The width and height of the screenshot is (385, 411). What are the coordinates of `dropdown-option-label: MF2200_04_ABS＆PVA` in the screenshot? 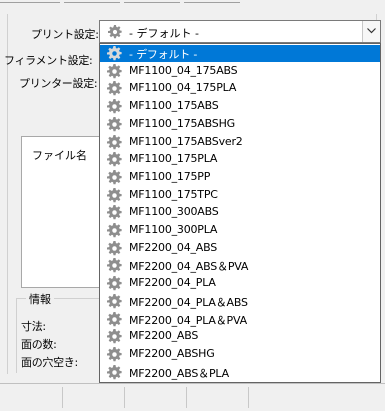 It's located at (189, 267).